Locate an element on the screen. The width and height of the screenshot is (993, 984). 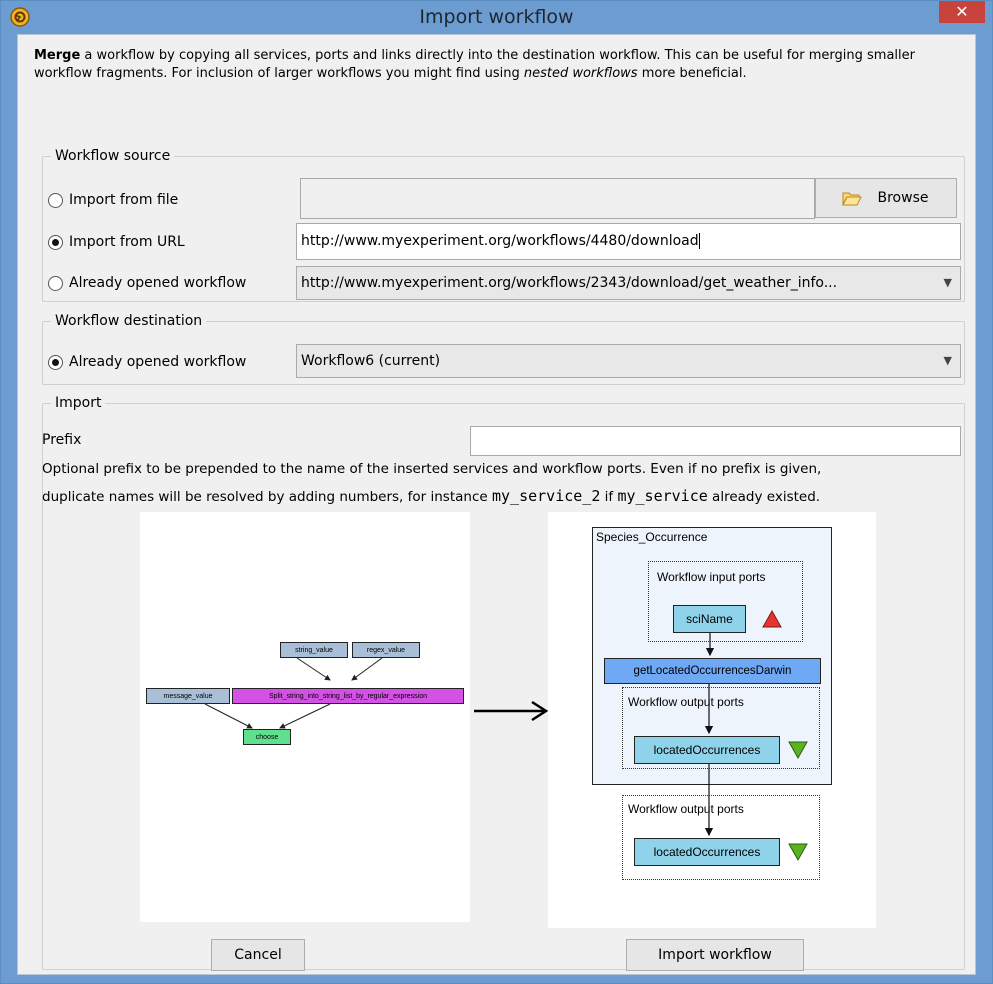
choose-node: choose is located at coordinates (267, 737).